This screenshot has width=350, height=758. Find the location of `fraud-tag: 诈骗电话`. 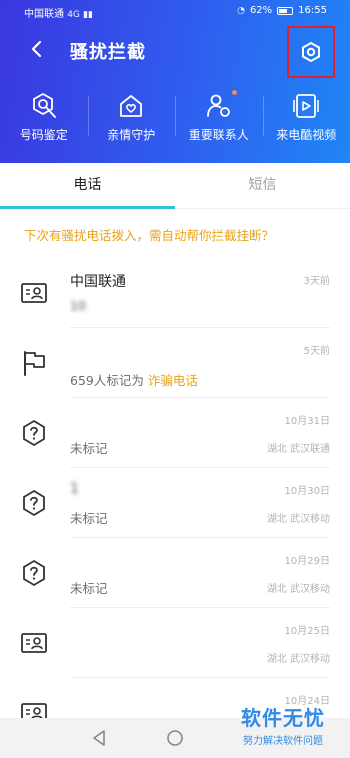

fraud-tag: 诈骗电话 is located at coordinates (172, 380).